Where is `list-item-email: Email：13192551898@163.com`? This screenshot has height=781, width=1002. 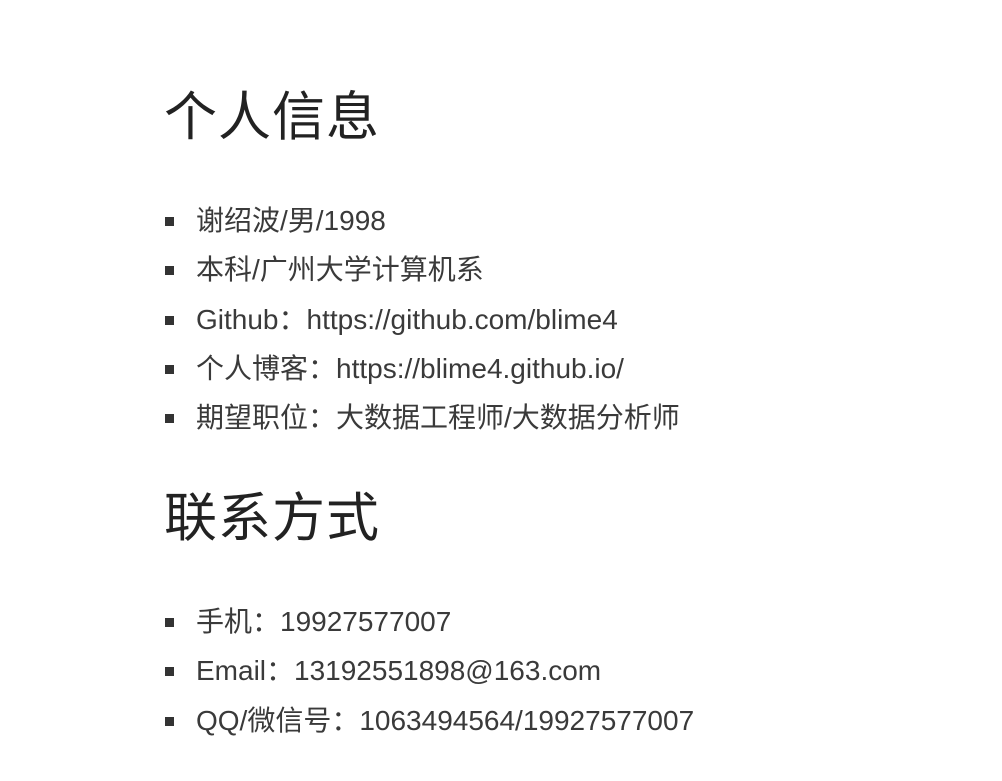
list-item-email: Email：13192551898@163.com is located at coordinates (429, 670).